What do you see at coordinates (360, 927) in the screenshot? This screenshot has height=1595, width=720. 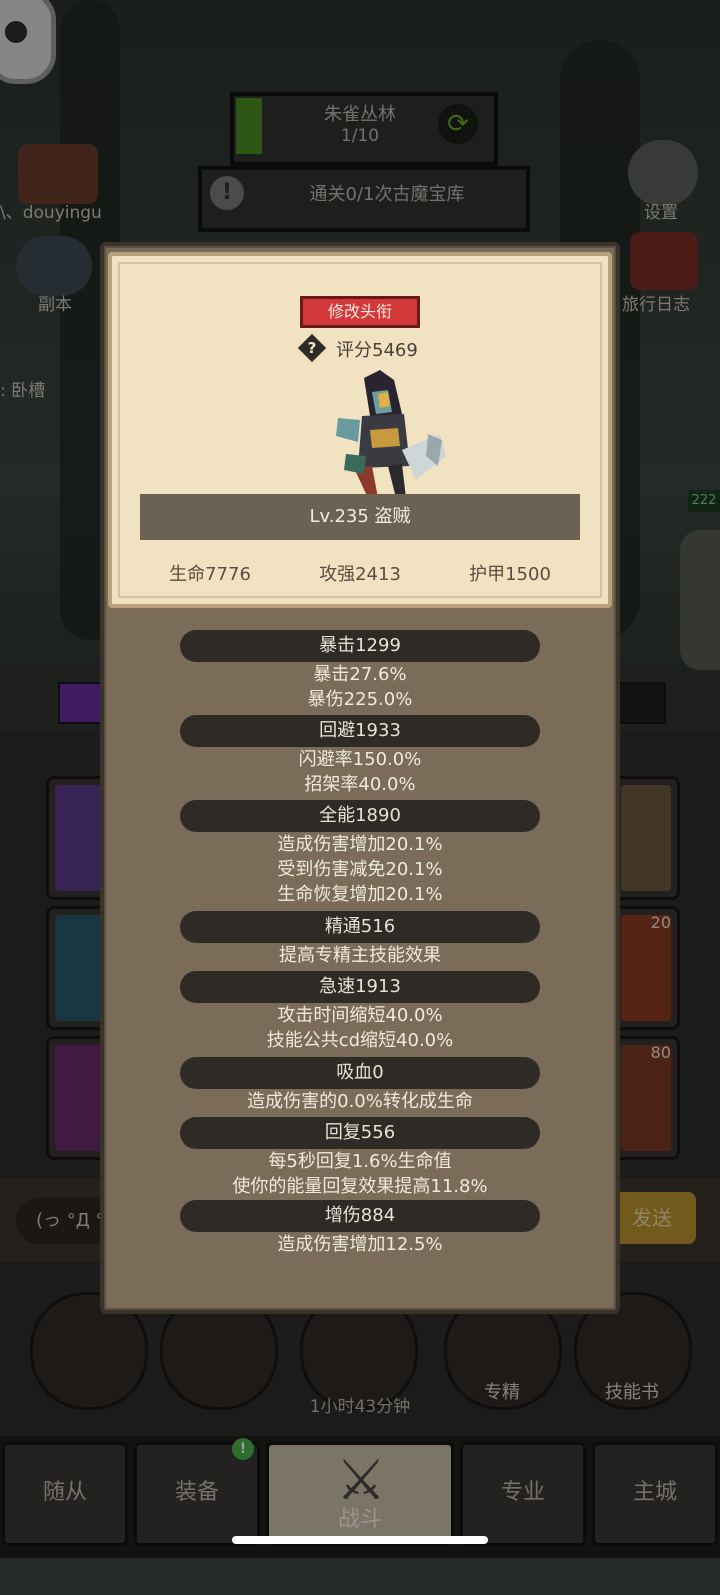 I see `stat-header-mastery: 精通516` at bounding box center [360, 927].